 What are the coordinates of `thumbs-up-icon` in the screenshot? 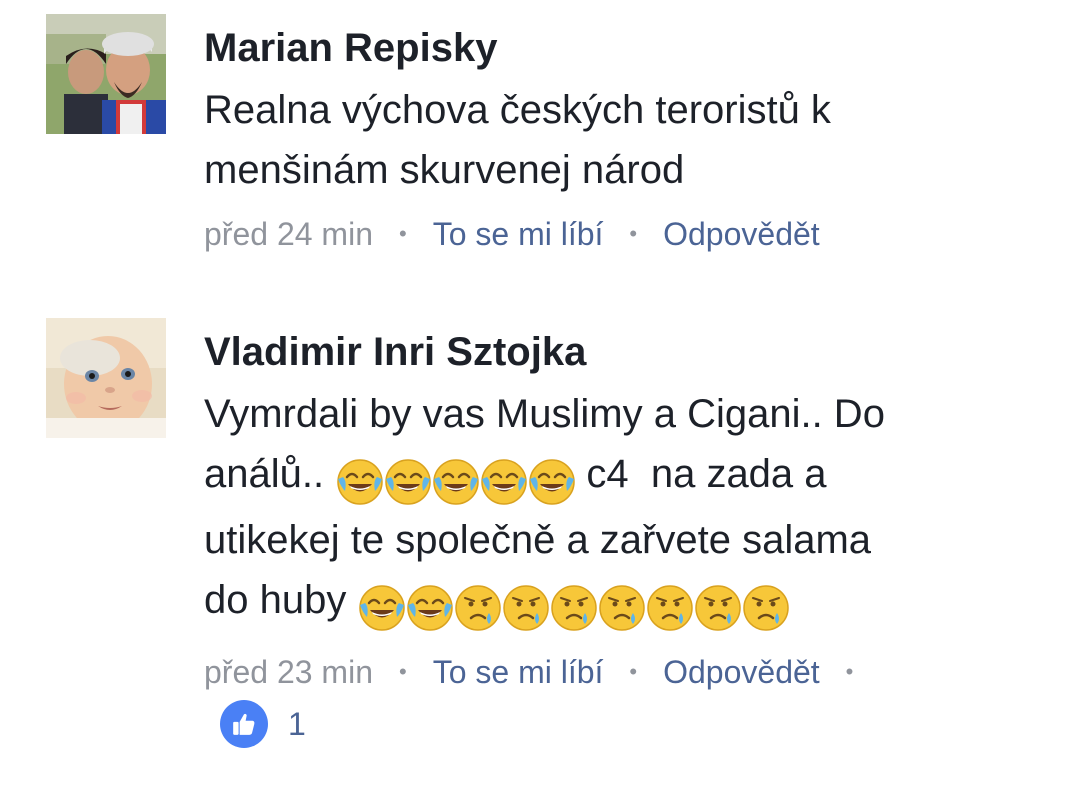 It's located at (244, 724).